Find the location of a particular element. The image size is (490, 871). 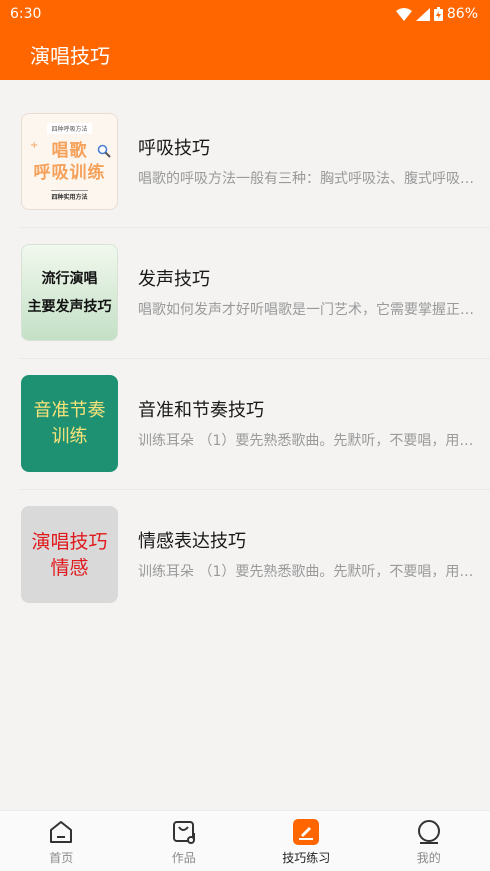

tab-label: 我的 is located at coordinates (428, 858).